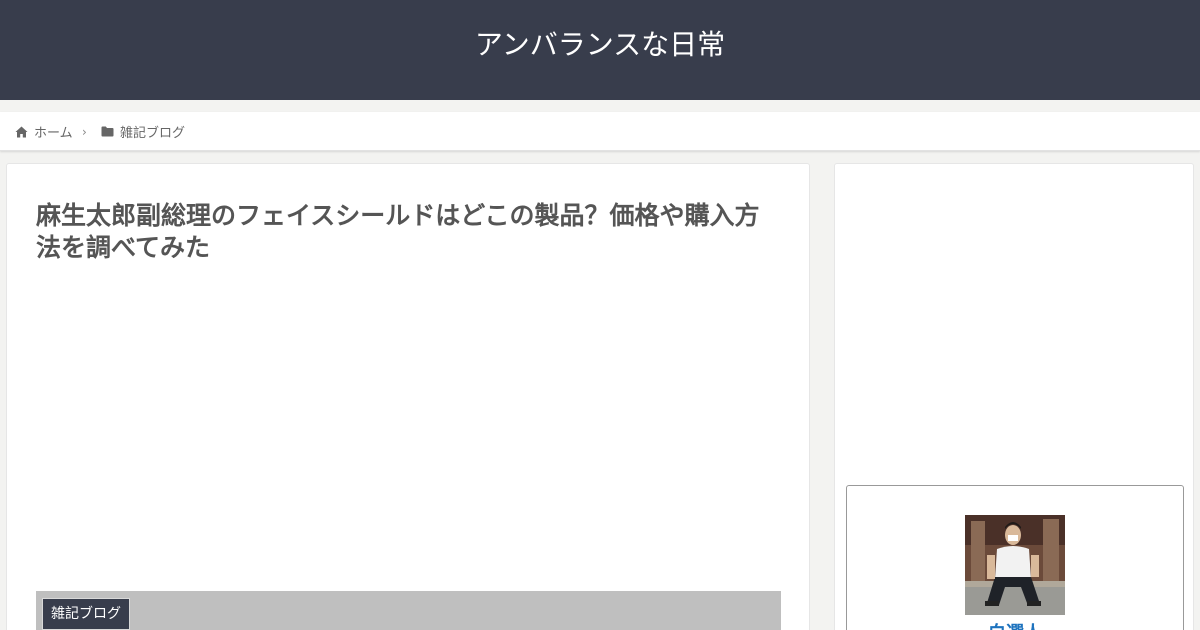 The width and height of the screenshot is (1200, 630). What do you see at coordinates (1015, 324) in the screenshot?
I see `sidebar-ad-placeholder` at bounding box center [1015, 324].